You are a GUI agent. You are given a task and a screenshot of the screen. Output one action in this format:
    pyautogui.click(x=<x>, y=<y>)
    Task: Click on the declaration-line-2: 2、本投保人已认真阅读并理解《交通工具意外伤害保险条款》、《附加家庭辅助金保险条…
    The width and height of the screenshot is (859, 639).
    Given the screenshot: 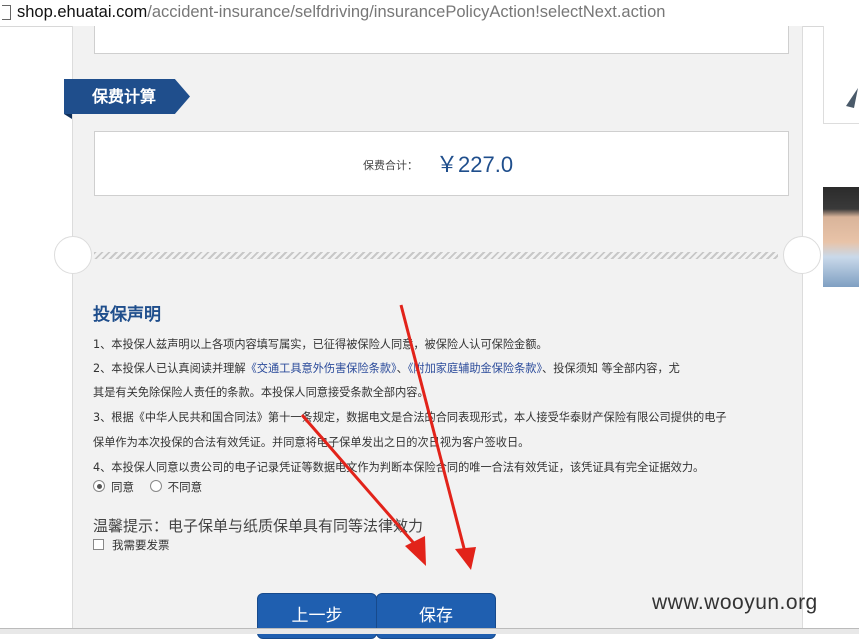 What is the action you would take?
    pyautogui.click(x=438, y=368)
    